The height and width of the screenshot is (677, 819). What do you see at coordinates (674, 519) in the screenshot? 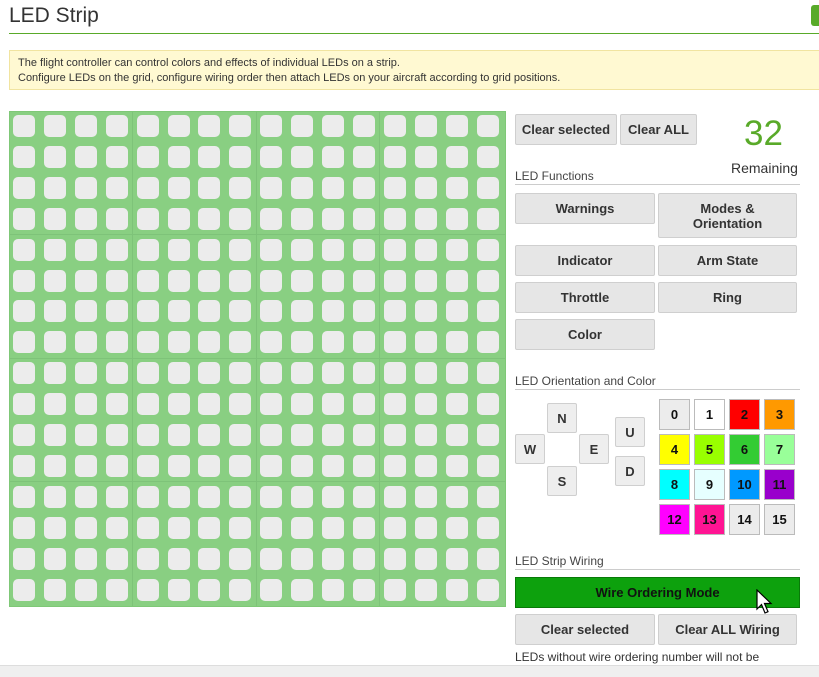
I see `color-swatch-12: 12` at bounding box center [674, 519].